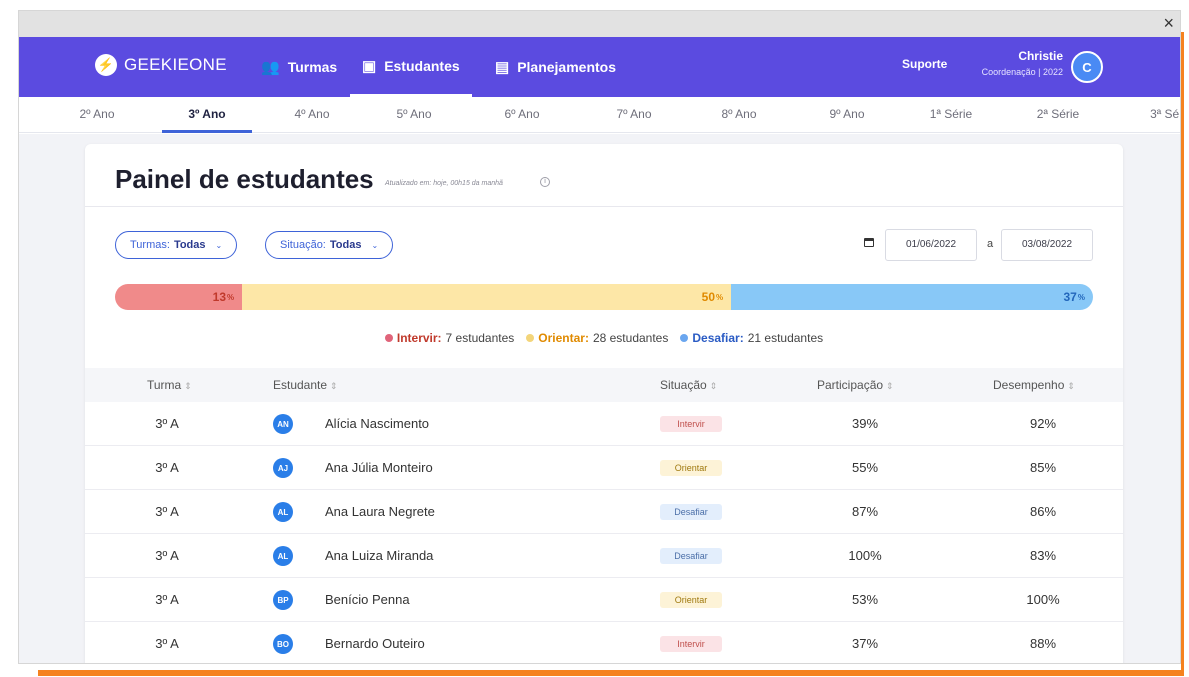 The width and height of the screenshot is (1189, 677). Describe the element at coordinates (912, 297) in the screenshot. I see `progress-segment-desafiar: 37%` at that location.